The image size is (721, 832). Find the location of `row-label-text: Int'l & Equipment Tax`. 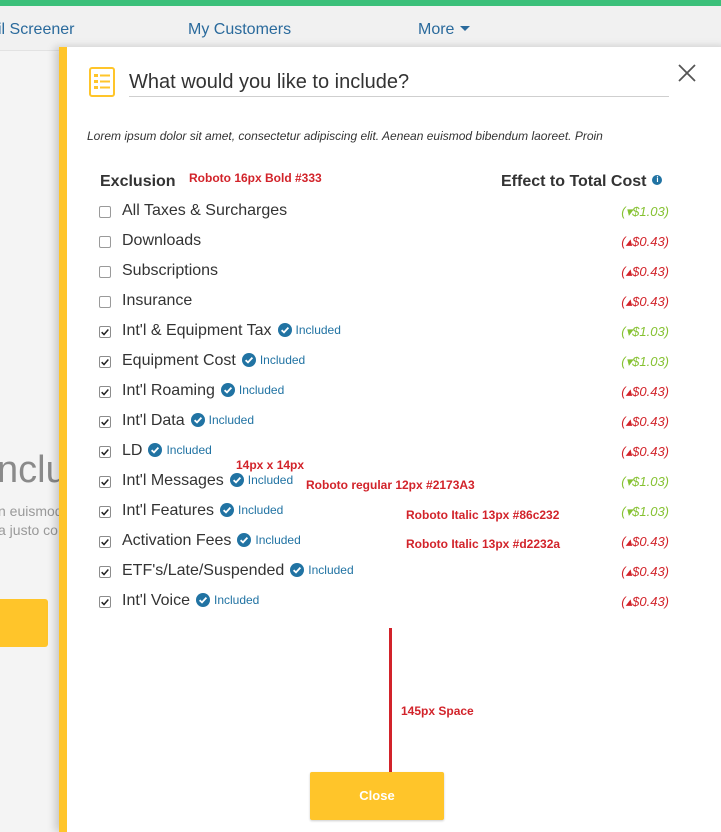

row-label-text: Int'l & Equipment Tax is located at coordinates (197, 330).